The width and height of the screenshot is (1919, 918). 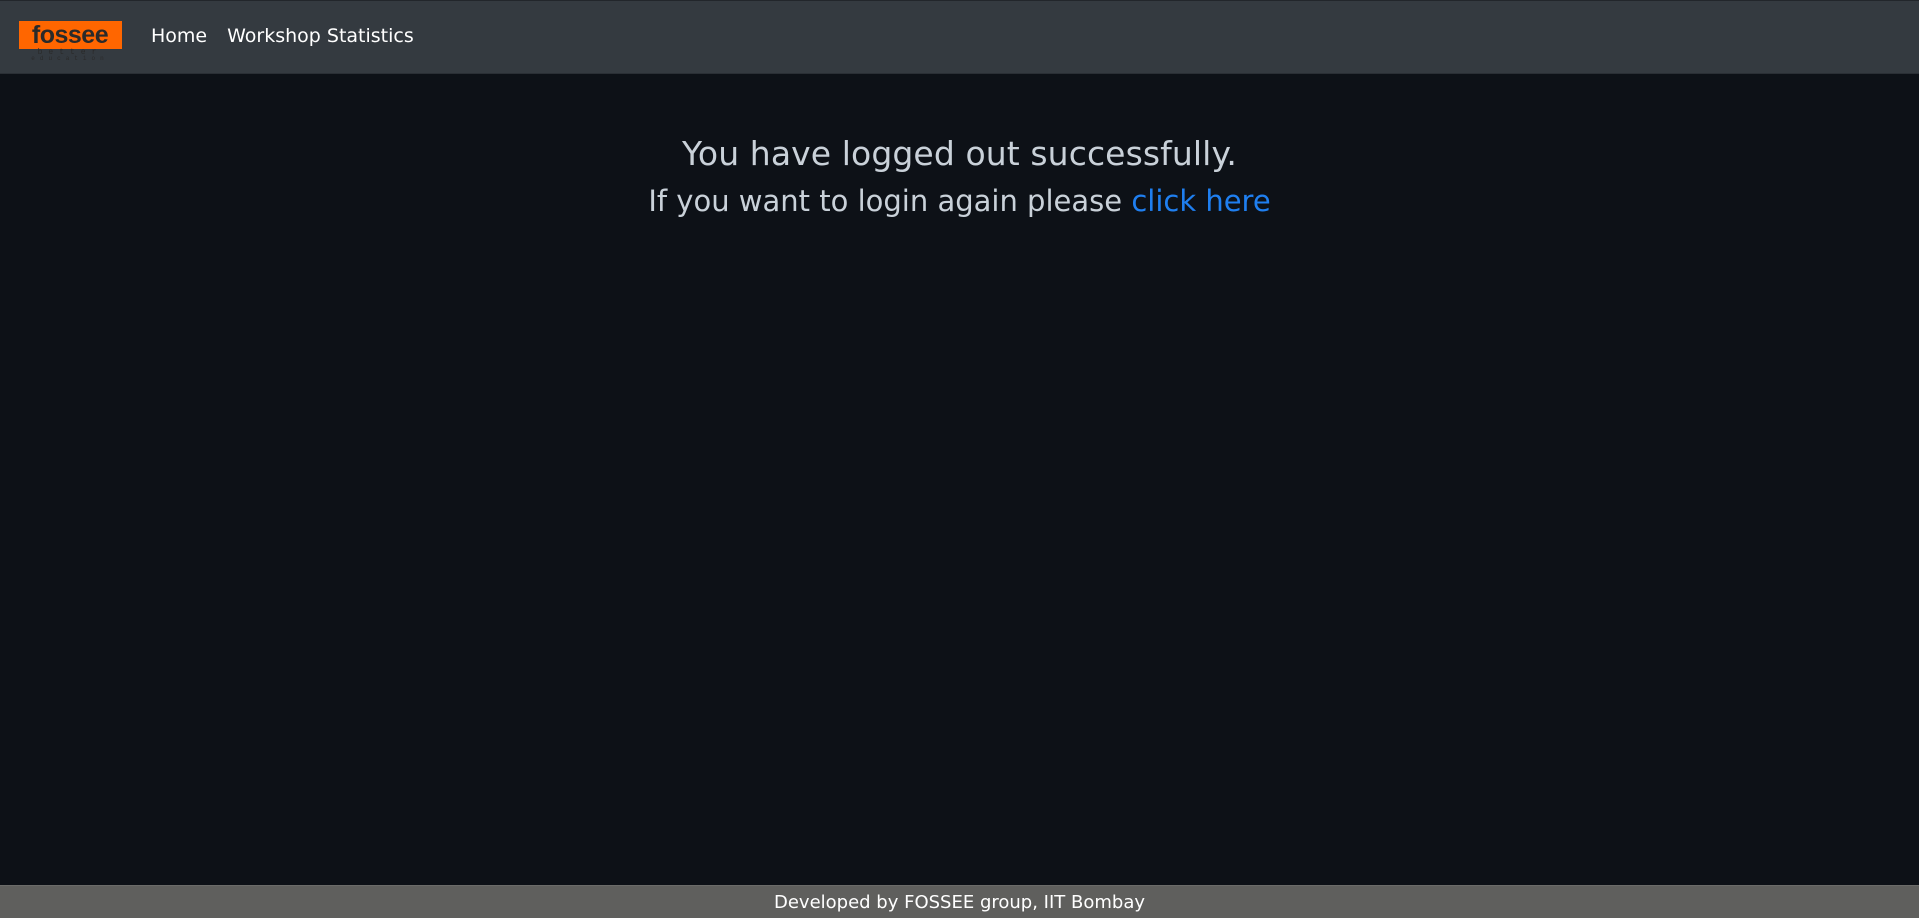 I want to click on svg-text: education, so click(x=69, y=57).